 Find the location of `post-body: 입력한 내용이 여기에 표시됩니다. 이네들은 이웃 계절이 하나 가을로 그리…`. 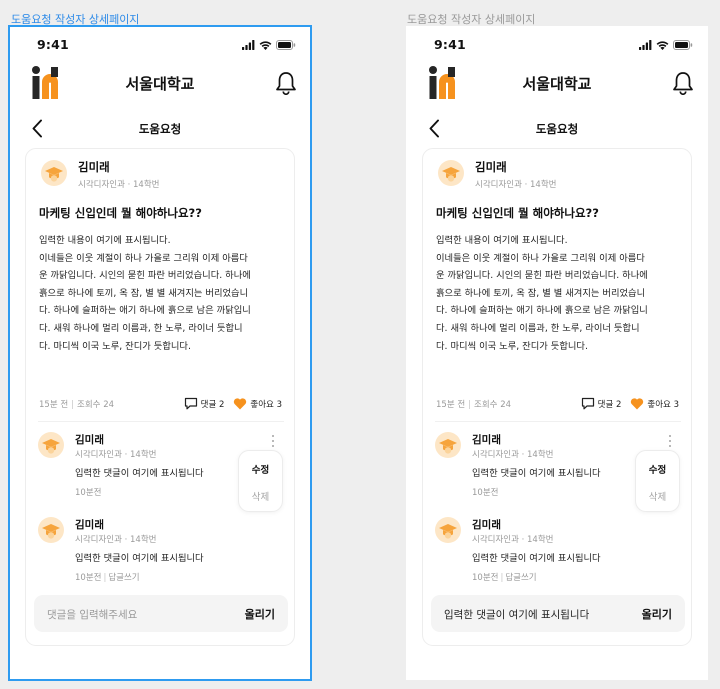

post-body: 입력한 내용이 여기에 표시됩니다. 이네들은 이웃 계절이 하나 가을로 그리… is located at coordinates (164, 293).